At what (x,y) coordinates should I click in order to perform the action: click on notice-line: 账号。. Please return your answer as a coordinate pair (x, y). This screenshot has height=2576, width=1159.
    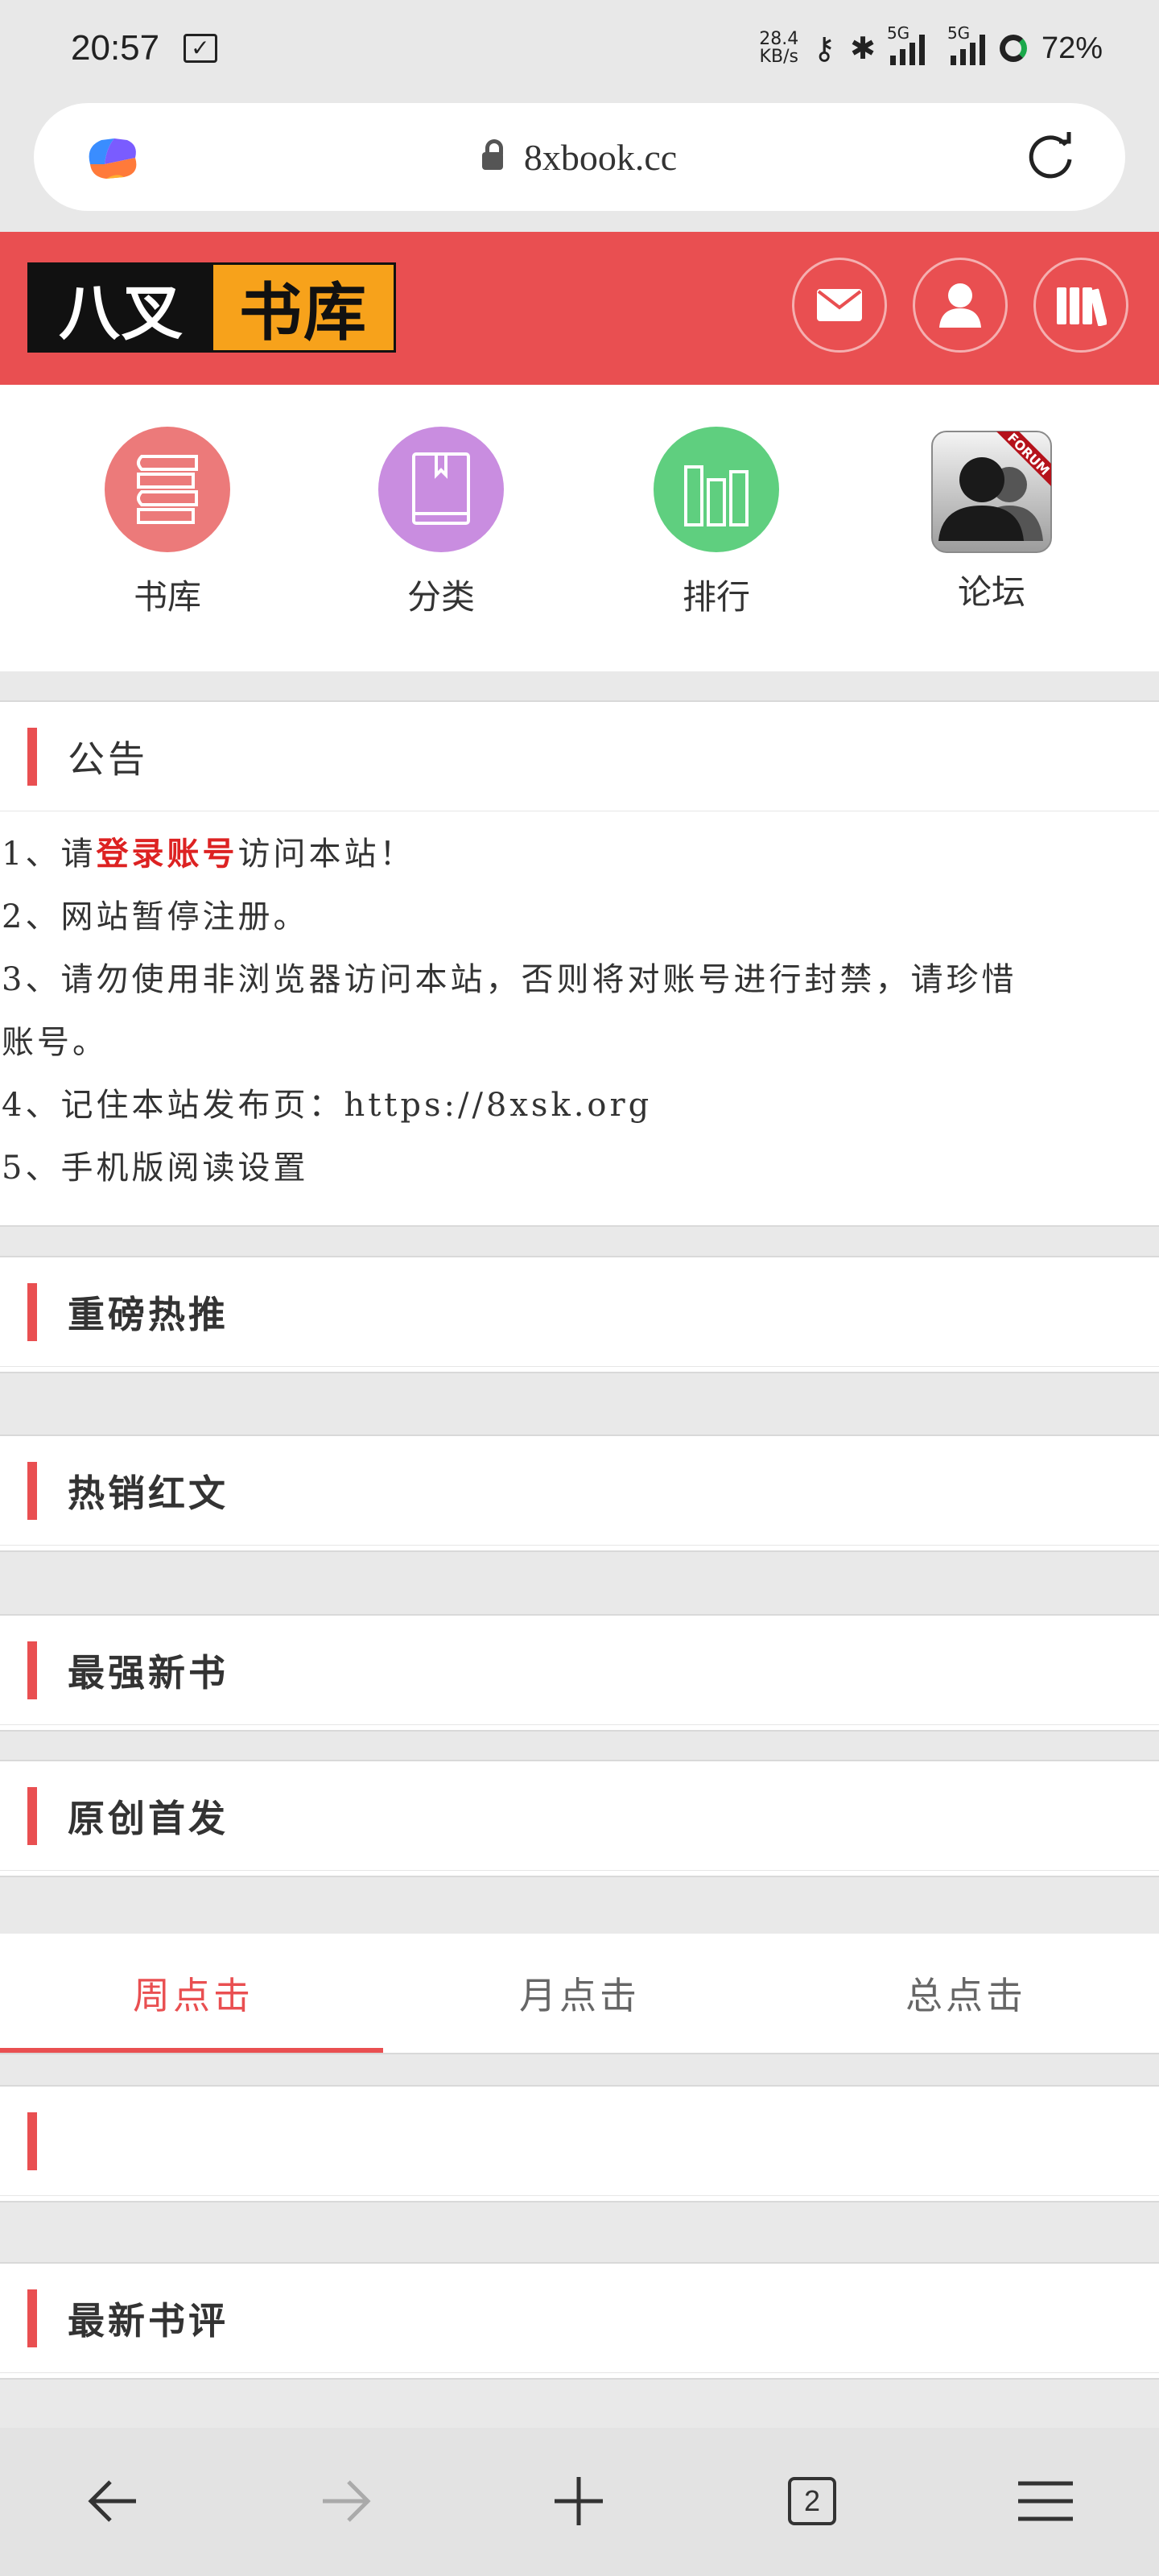
    Looking at the image, I should click on (55, 1042).